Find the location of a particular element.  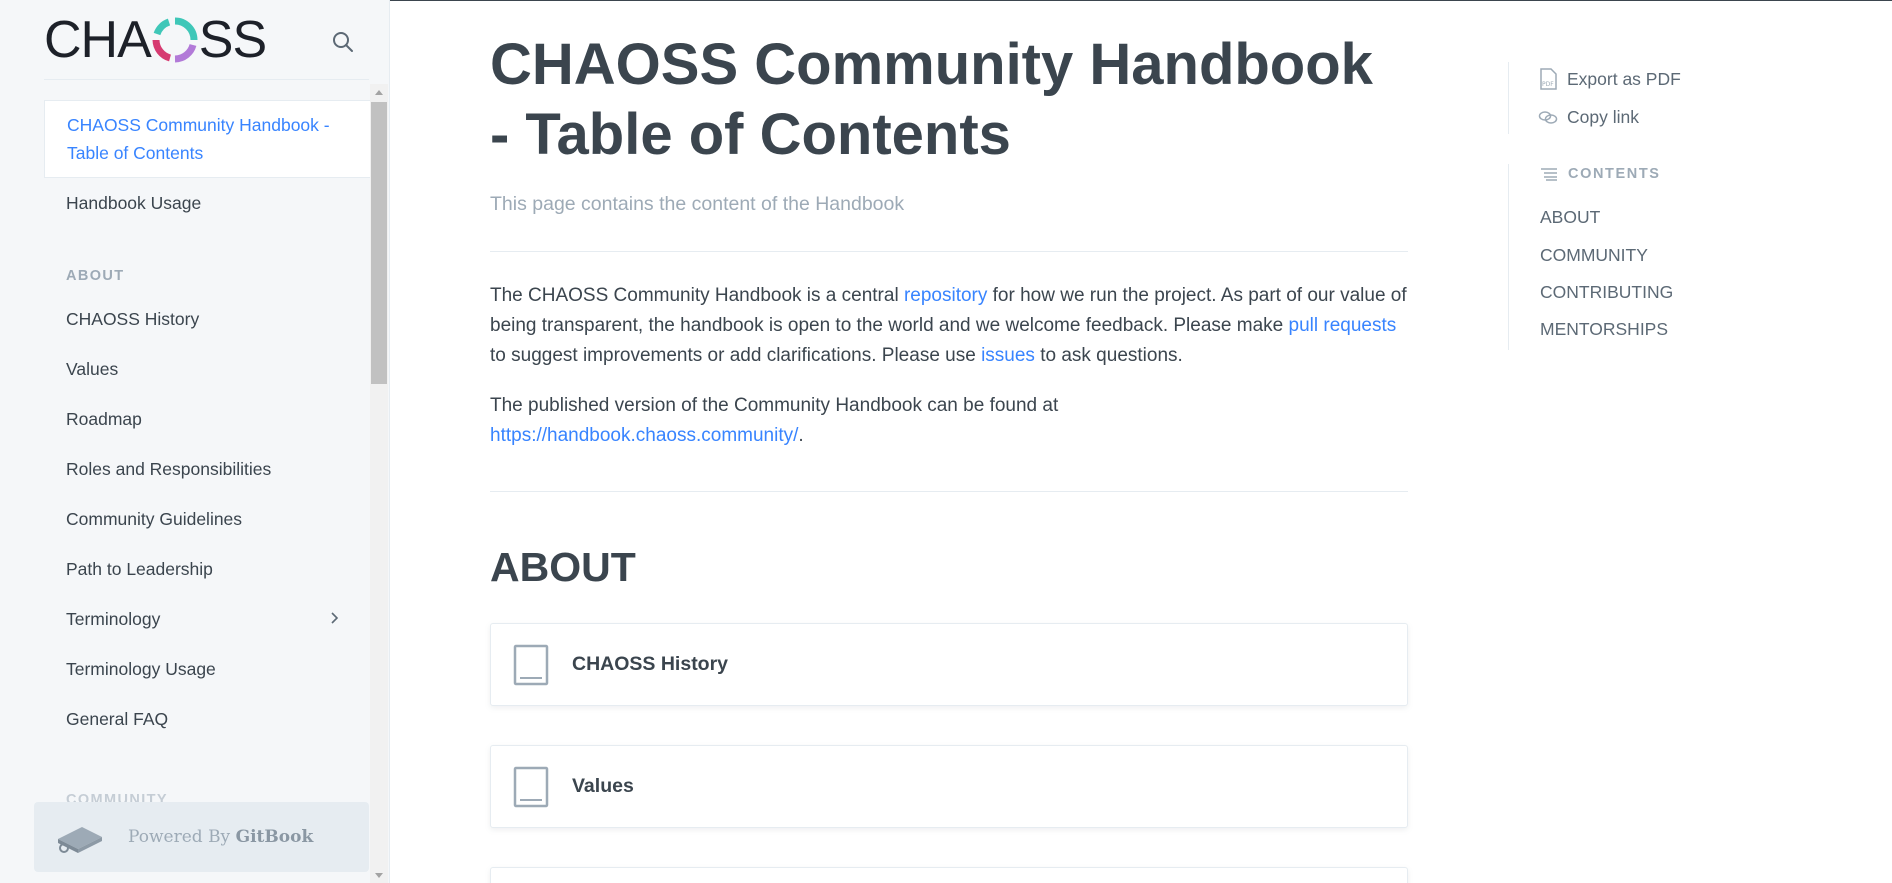

repository-link: repository is located at coordinates (945, 295).